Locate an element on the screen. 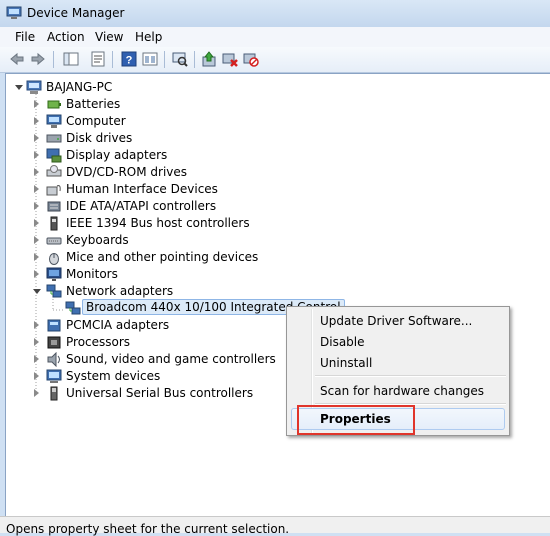  show-hidden-icon is located at coordinates (150, 59).